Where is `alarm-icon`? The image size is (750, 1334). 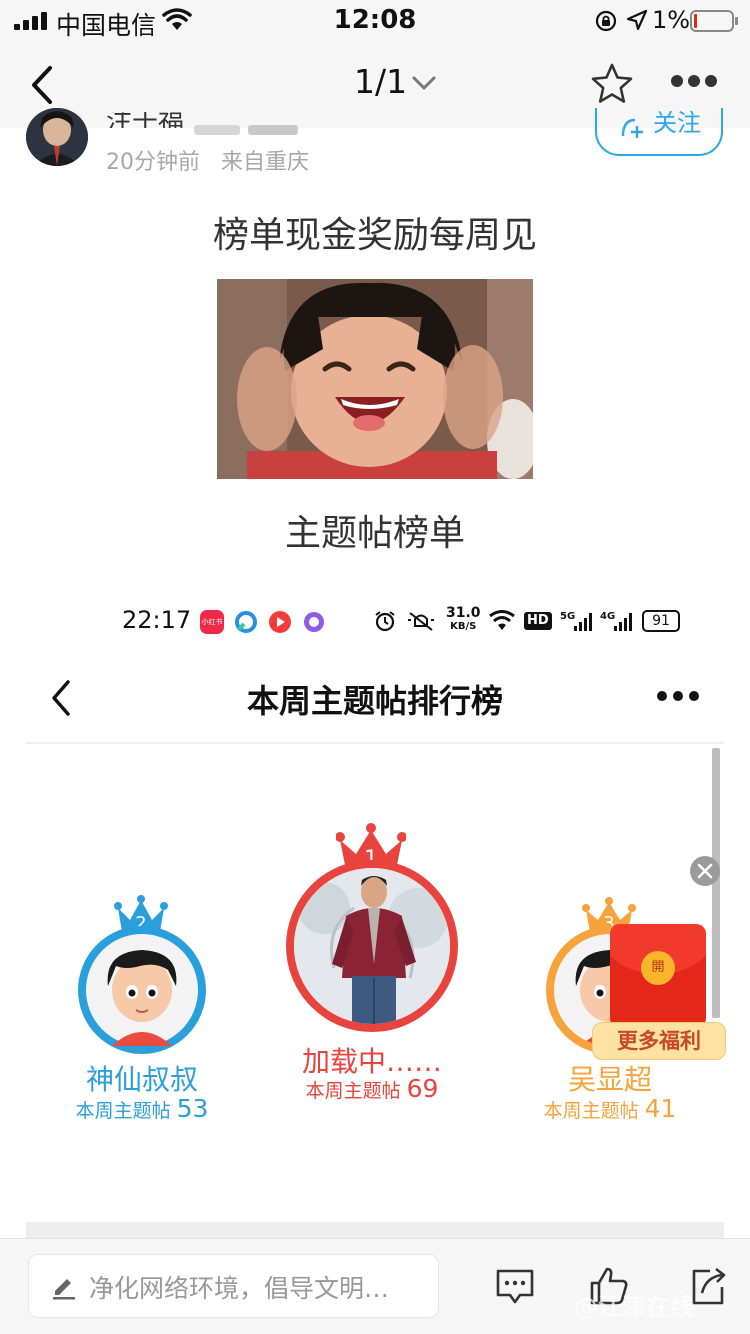
alarm-icon is located at coordinates (385, 621).